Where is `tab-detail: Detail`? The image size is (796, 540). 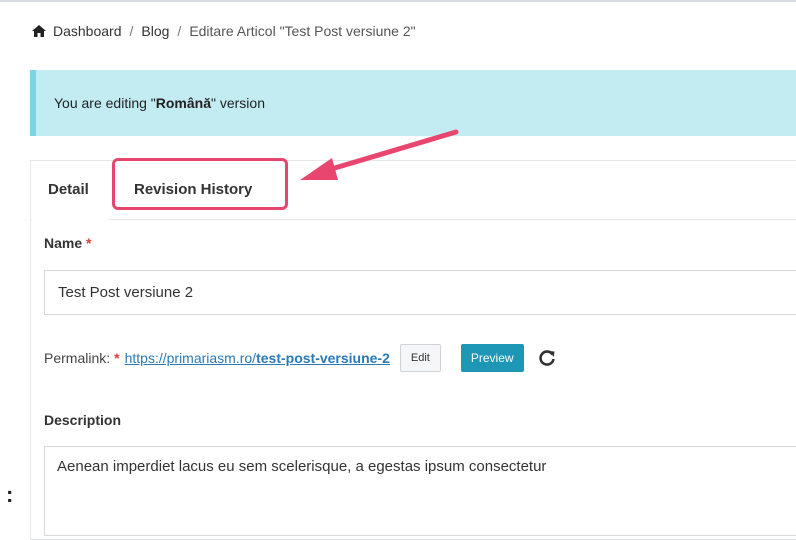
tab-detail: Detail is located at coordinates (70, 200).